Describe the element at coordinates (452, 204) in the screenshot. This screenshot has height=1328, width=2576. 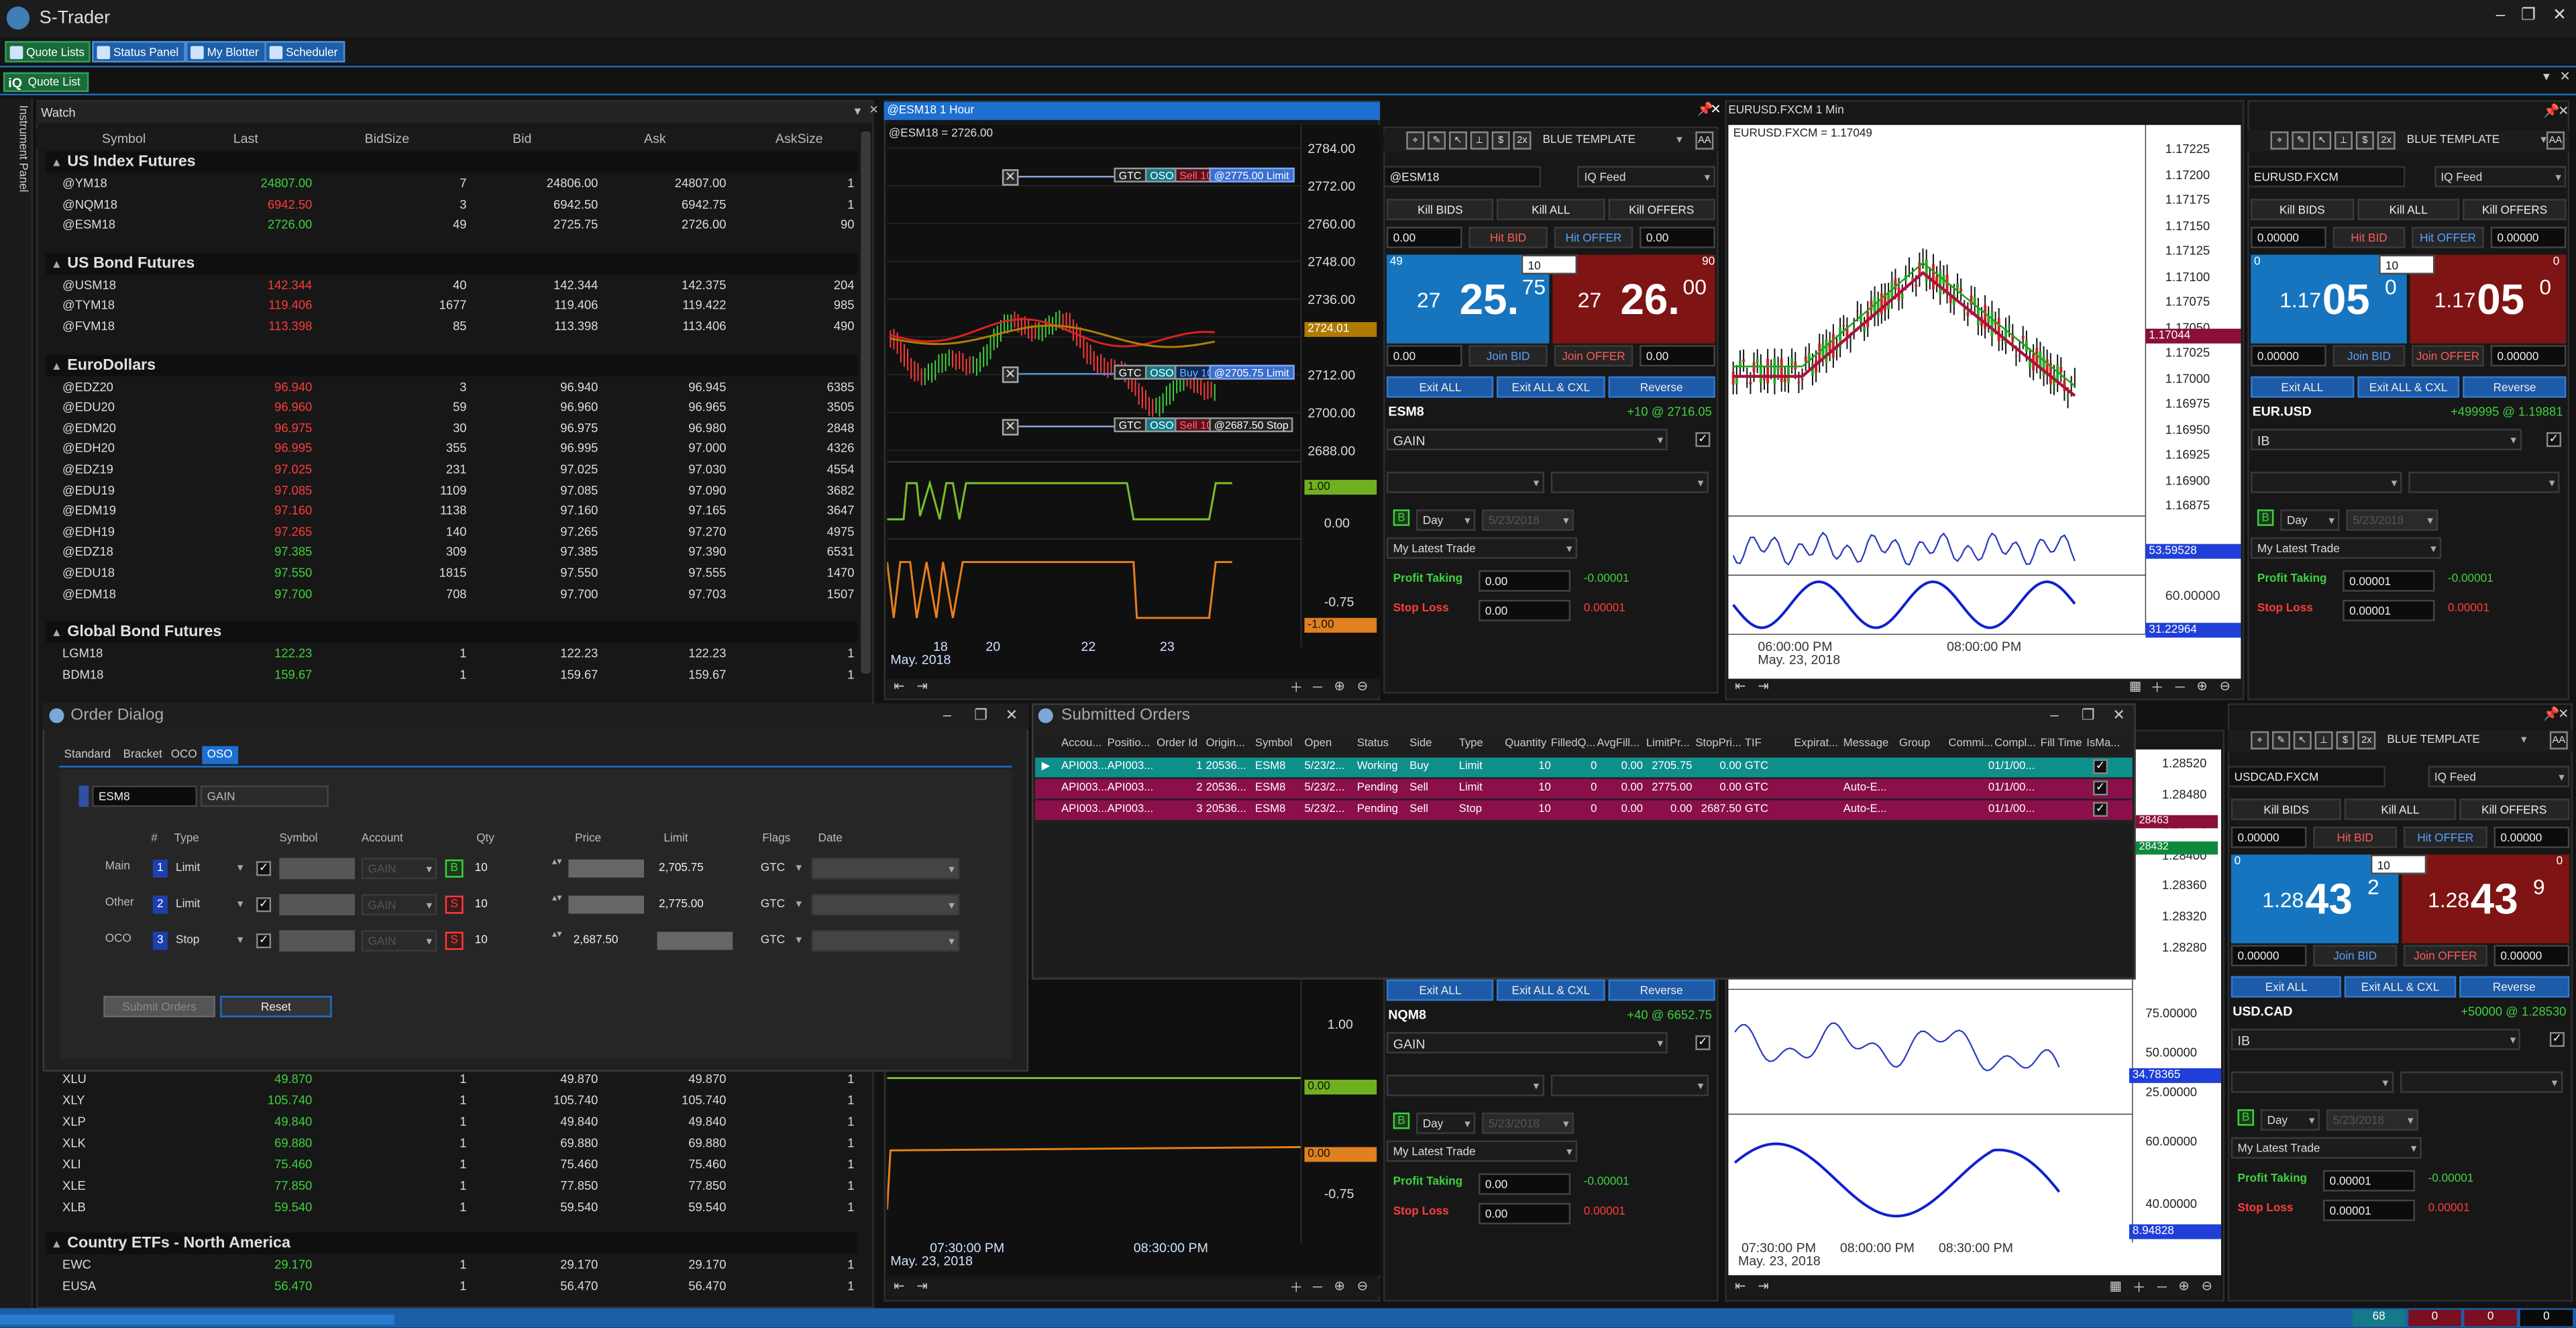
I see `table-row: @NQM18 6942.50 3 6942.50 6942.75 1` at that location.